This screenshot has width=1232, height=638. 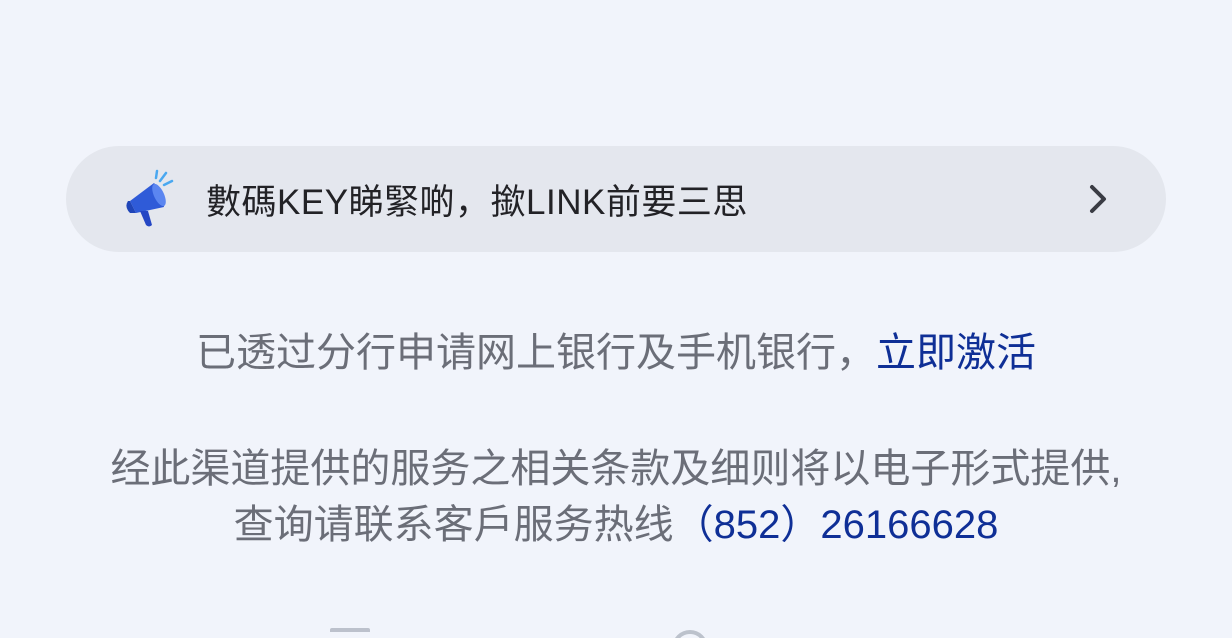 What do you see at coordinates (536, 353) in the screenshot?
I see `activation-prompt-text: 已透过分行申请网上银行及手机银行，` at bounding box center [536, 353].